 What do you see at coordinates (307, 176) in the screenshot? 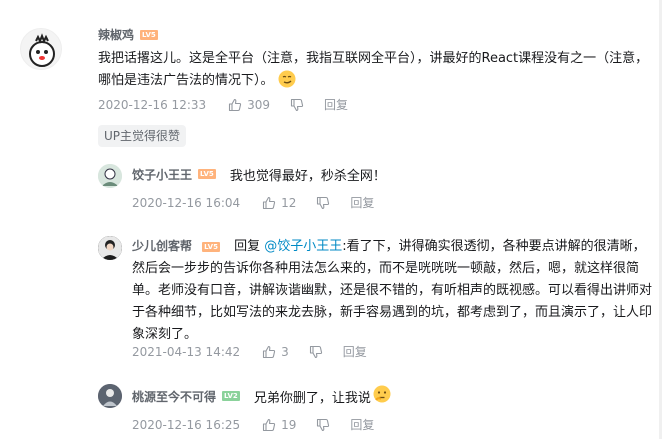
I see `reply-text: 我也觉得最好，秒杀全网！` at bounding box center [307, 176].